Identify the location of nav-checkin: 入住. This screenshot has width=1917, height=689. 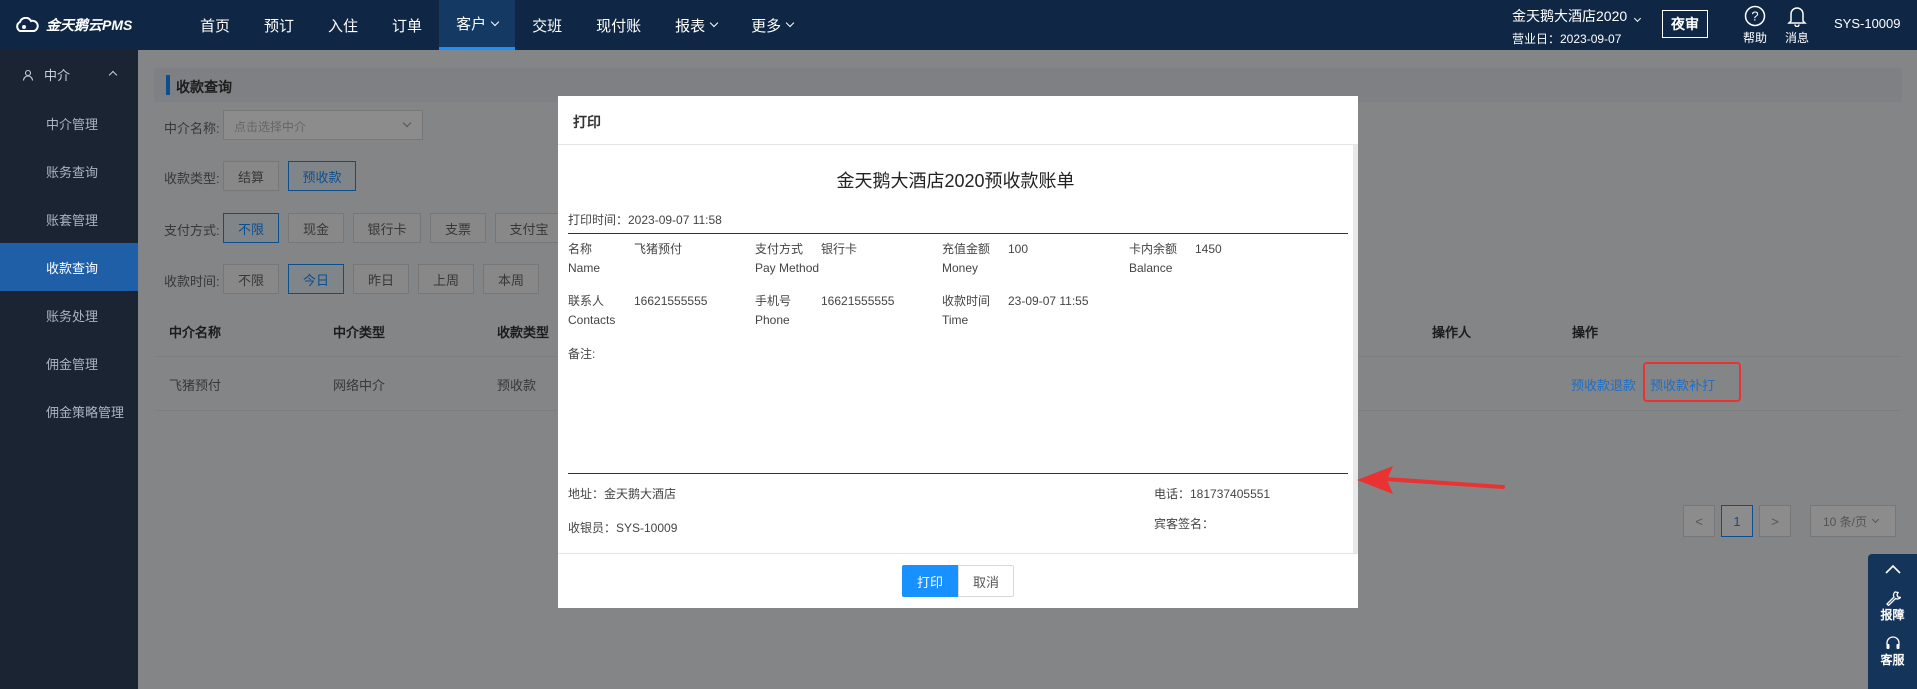
(343, 25).